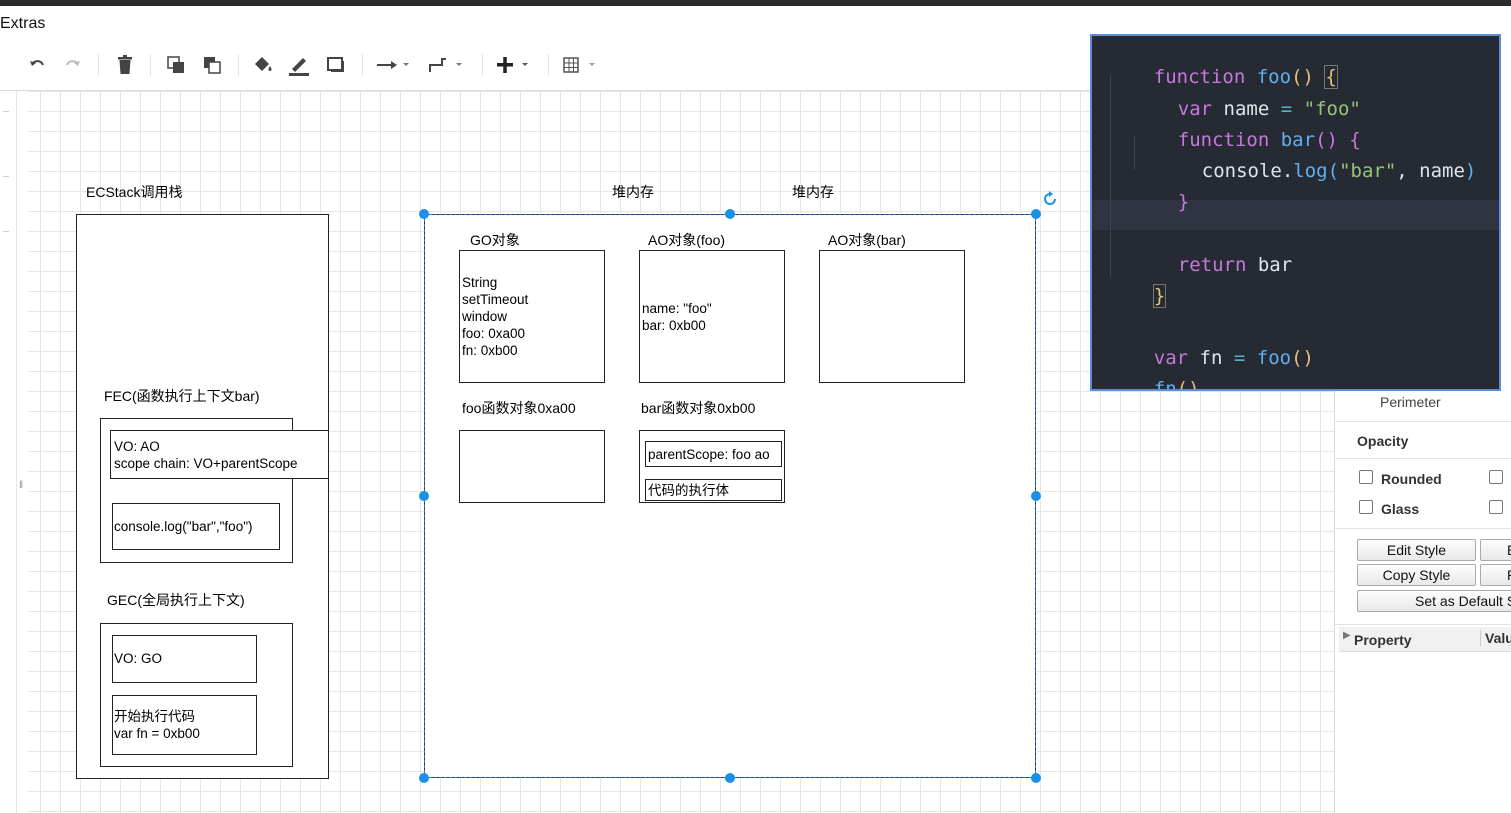  Describe the element at coordinates (709, 454) in the screenshot. I see `bar-parent-scope: parentScope: foo ao` at that location.